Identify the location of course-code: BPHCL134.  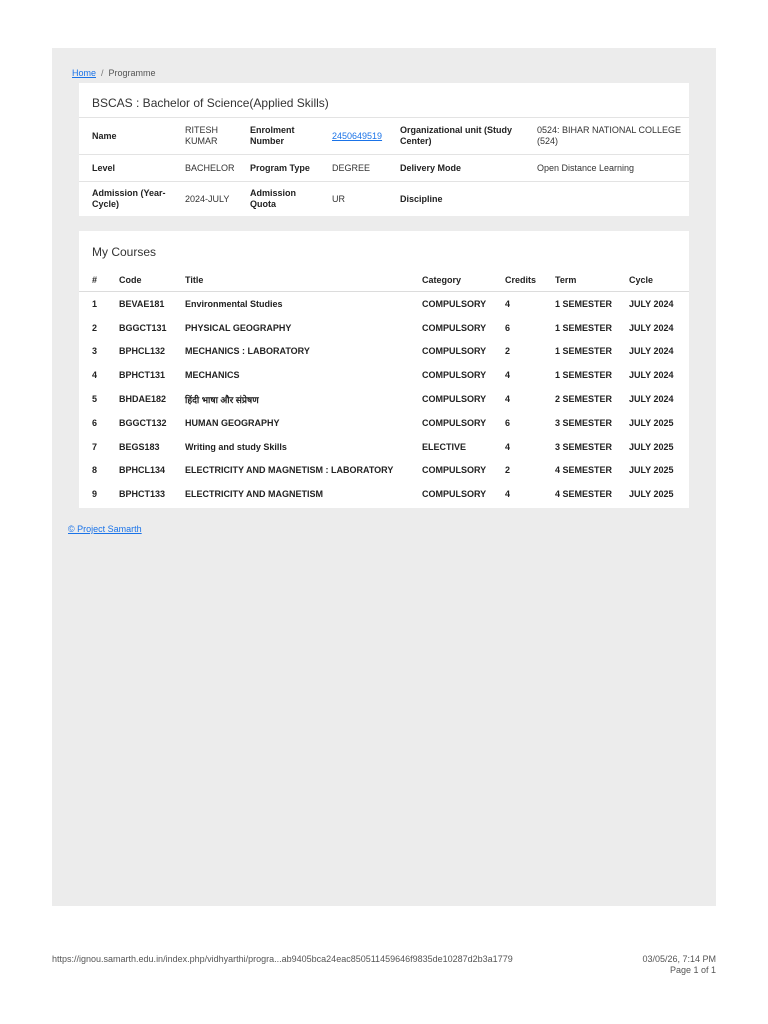
(142, 470).